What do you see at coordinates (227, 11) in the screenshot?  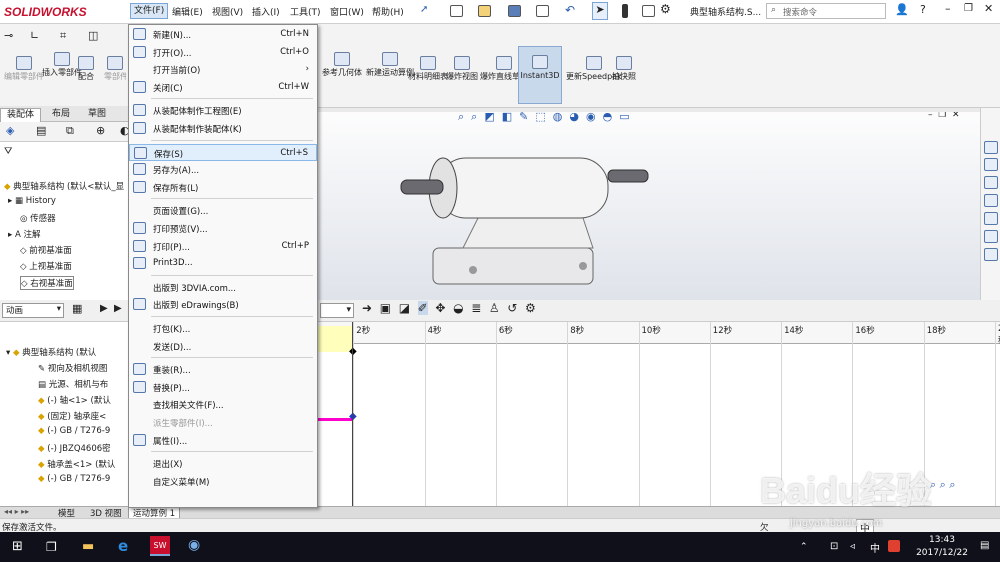 I see `menu-view: 视图(V)` at bounding box center [227, 11].